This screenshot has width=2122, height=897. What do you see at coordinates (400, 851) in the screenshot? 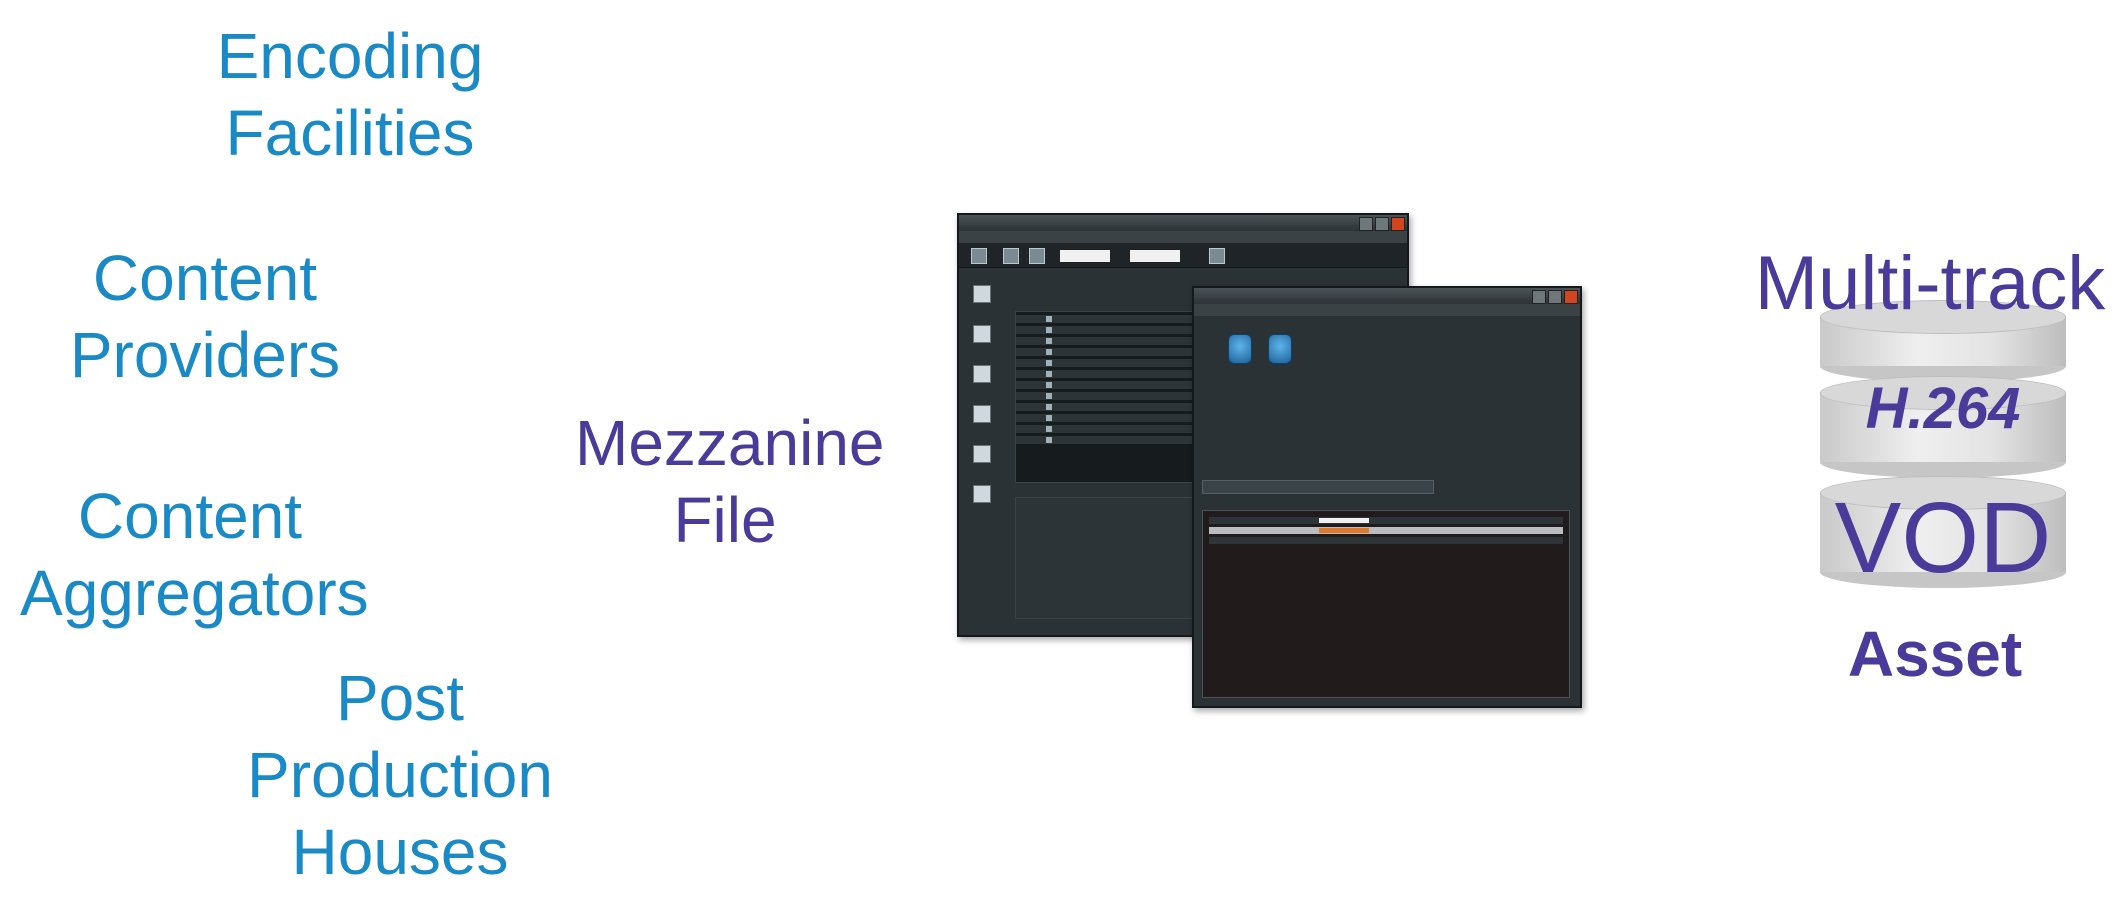
I see `source-post-line3: Houses` at bounding box center [400, 851].